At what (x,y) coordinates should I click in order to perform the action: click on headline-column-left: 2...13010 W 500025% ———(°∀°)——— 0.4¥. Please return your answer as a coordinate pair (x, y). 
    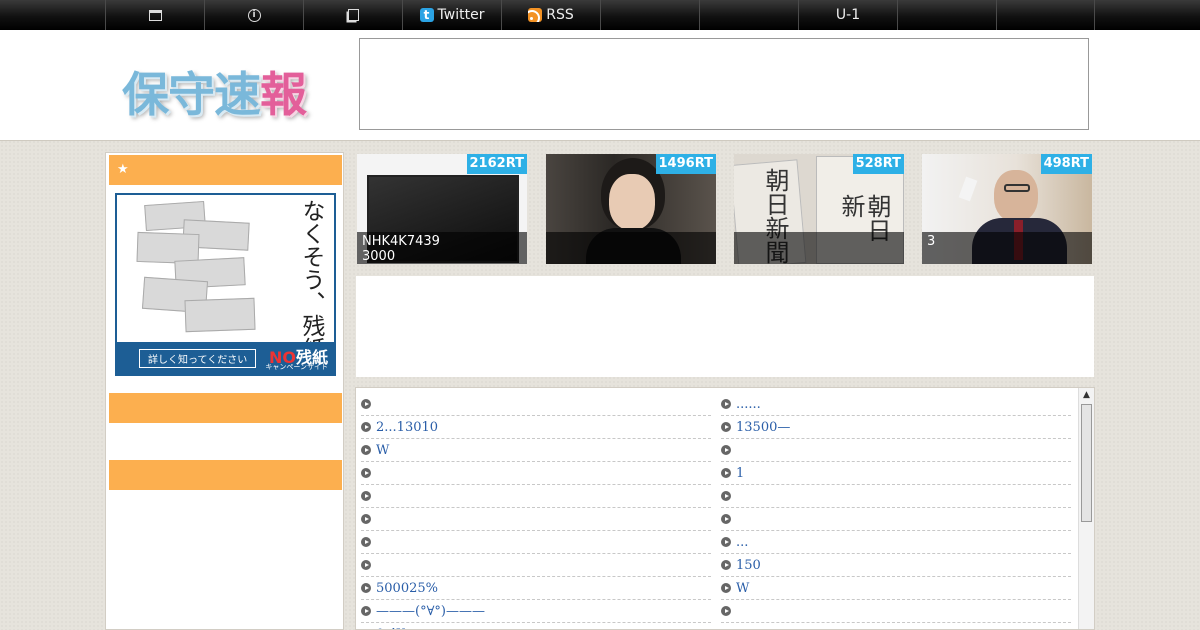
    Looking at the image, I should click on (536, 511).